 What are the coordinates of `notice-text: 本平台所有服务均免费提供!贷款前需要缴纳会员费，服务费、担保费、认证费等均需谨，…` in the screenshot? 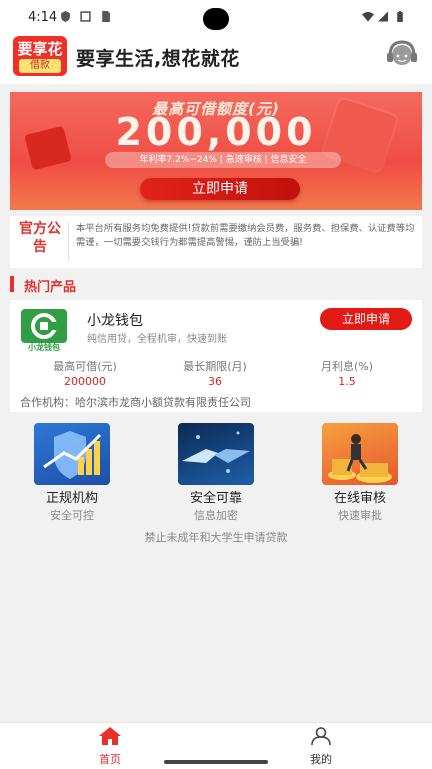 It's located at (245, 235).